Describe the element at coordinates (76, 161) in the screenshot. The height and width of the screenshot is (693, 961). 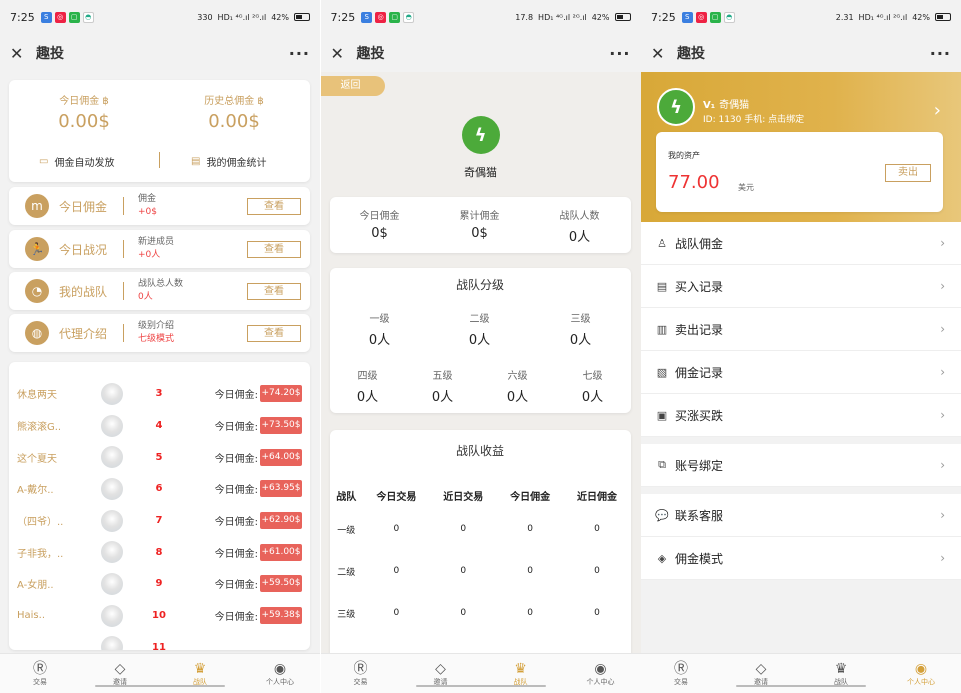
I see `auto-pay-button: ▭ 佣金自动发放` at that location.